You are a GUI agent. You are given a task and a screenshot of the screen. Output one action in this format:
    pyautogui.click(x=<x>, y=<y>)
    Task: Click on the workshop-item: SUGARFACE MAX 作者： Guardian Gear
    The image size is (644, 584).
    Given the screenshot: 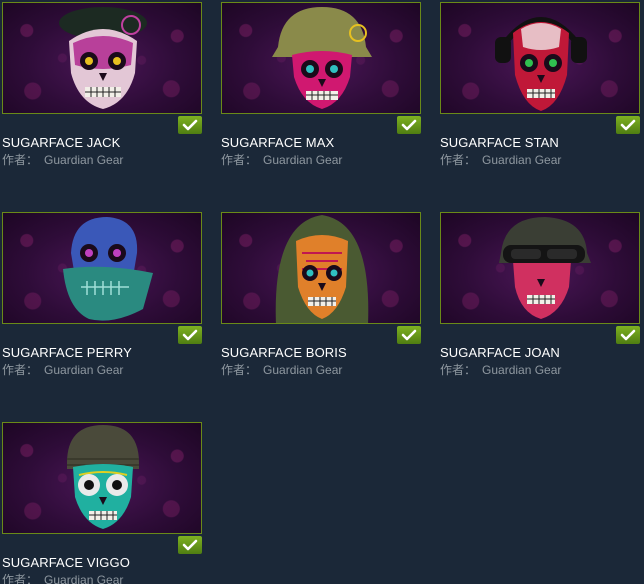 What is the action you would take?
    pyautogui.click(x=321, y=88)
    